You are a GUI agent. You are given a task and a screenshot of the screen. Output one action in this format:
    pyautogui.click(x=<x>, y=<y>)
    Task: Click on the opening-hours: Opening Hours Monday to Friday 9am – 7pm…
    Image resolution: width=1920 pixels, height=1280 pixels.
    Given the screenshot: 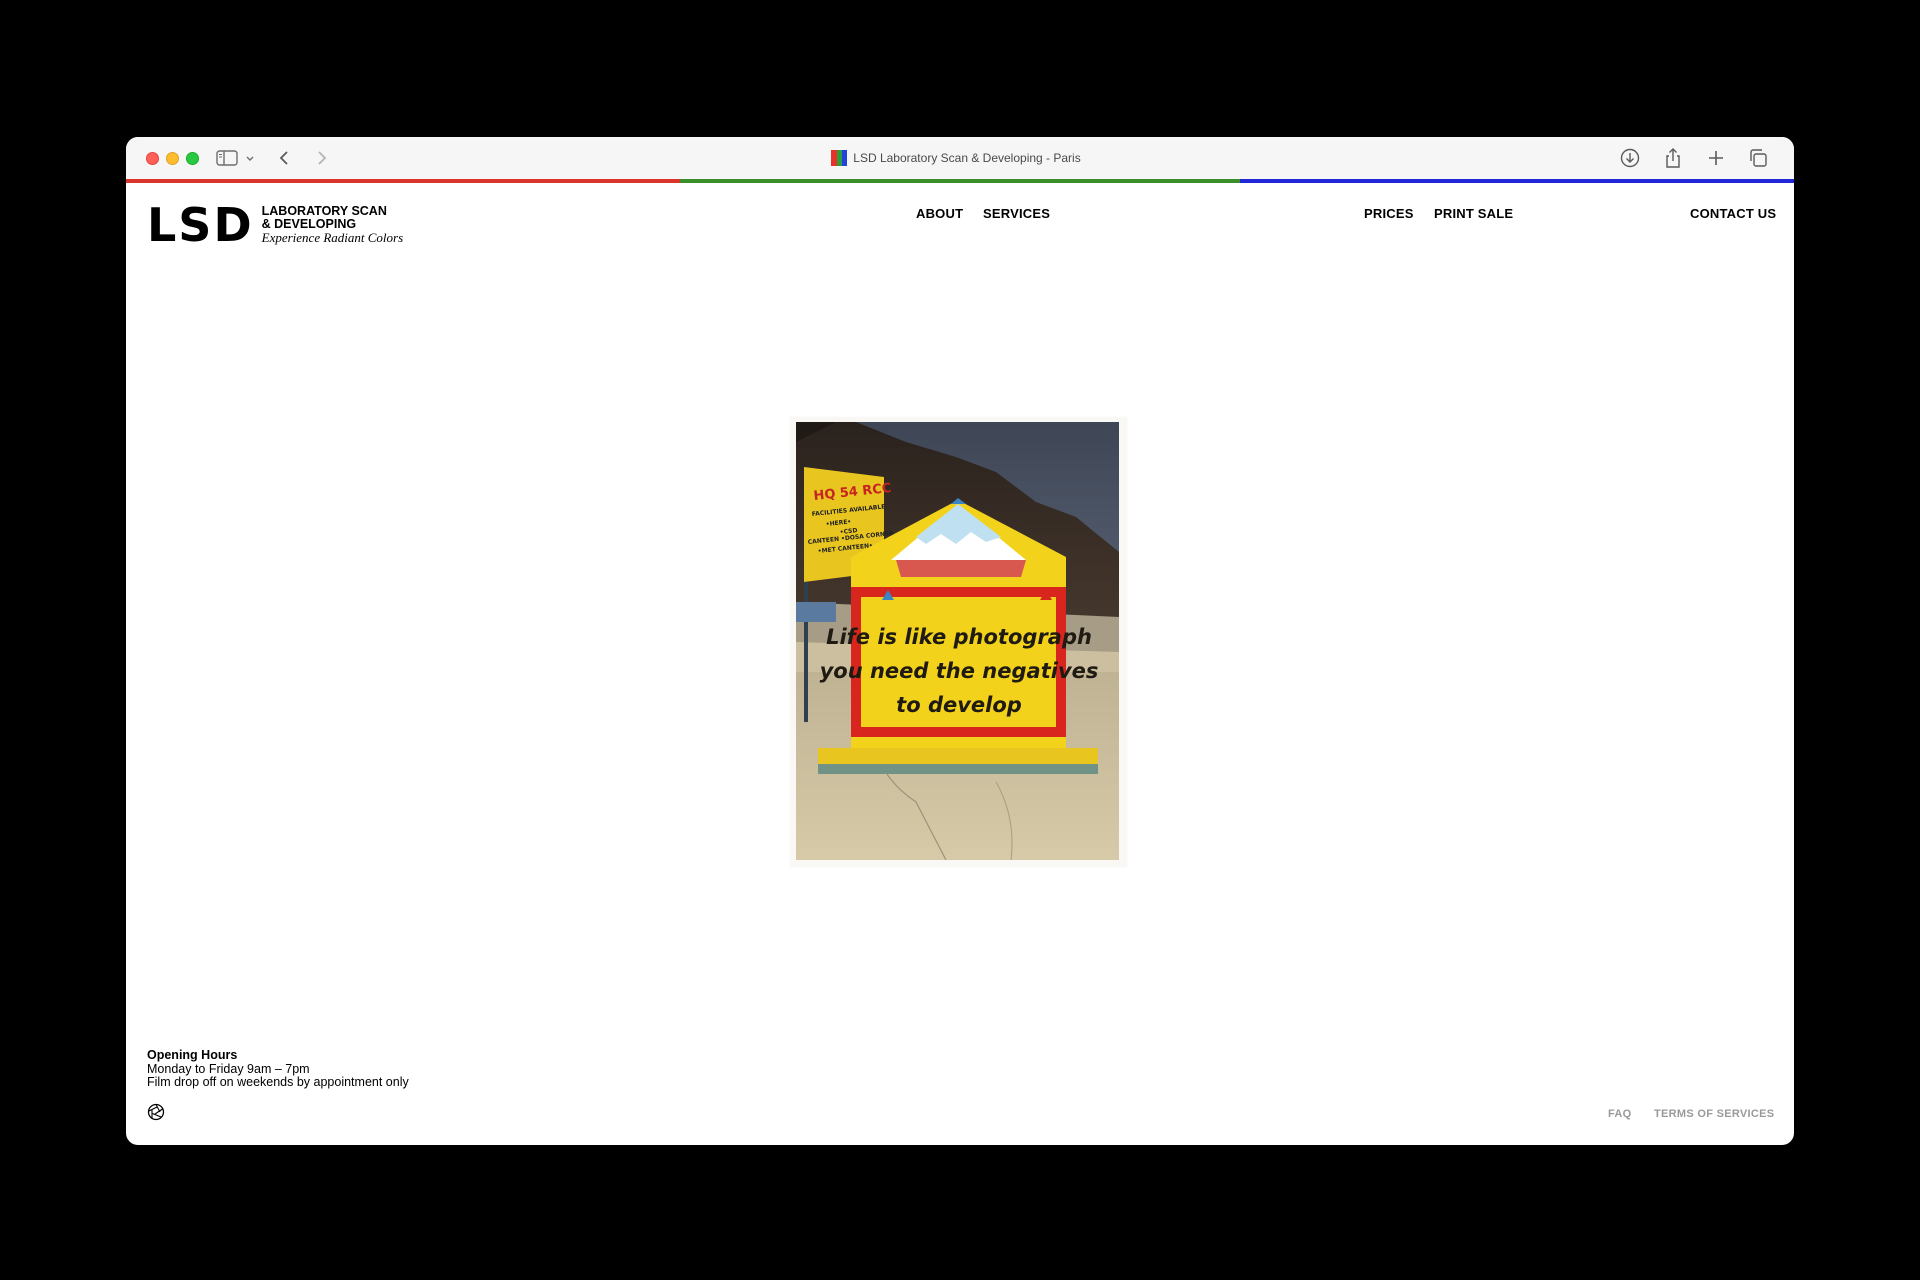 What is the action you would take?
    pyautogui.click(x=278, y=1069)
    